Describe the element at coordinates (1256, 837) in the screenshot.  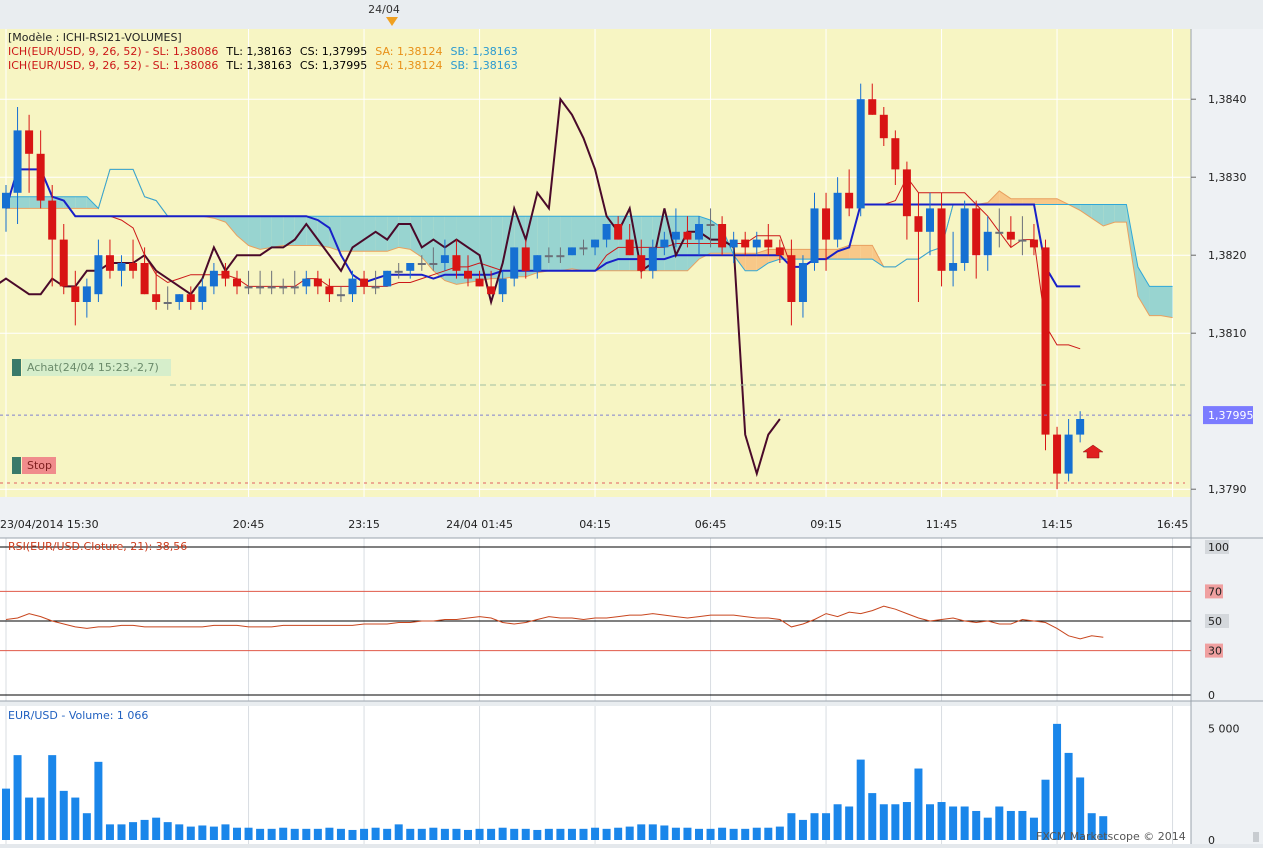
I see `resize-grip` at that location.